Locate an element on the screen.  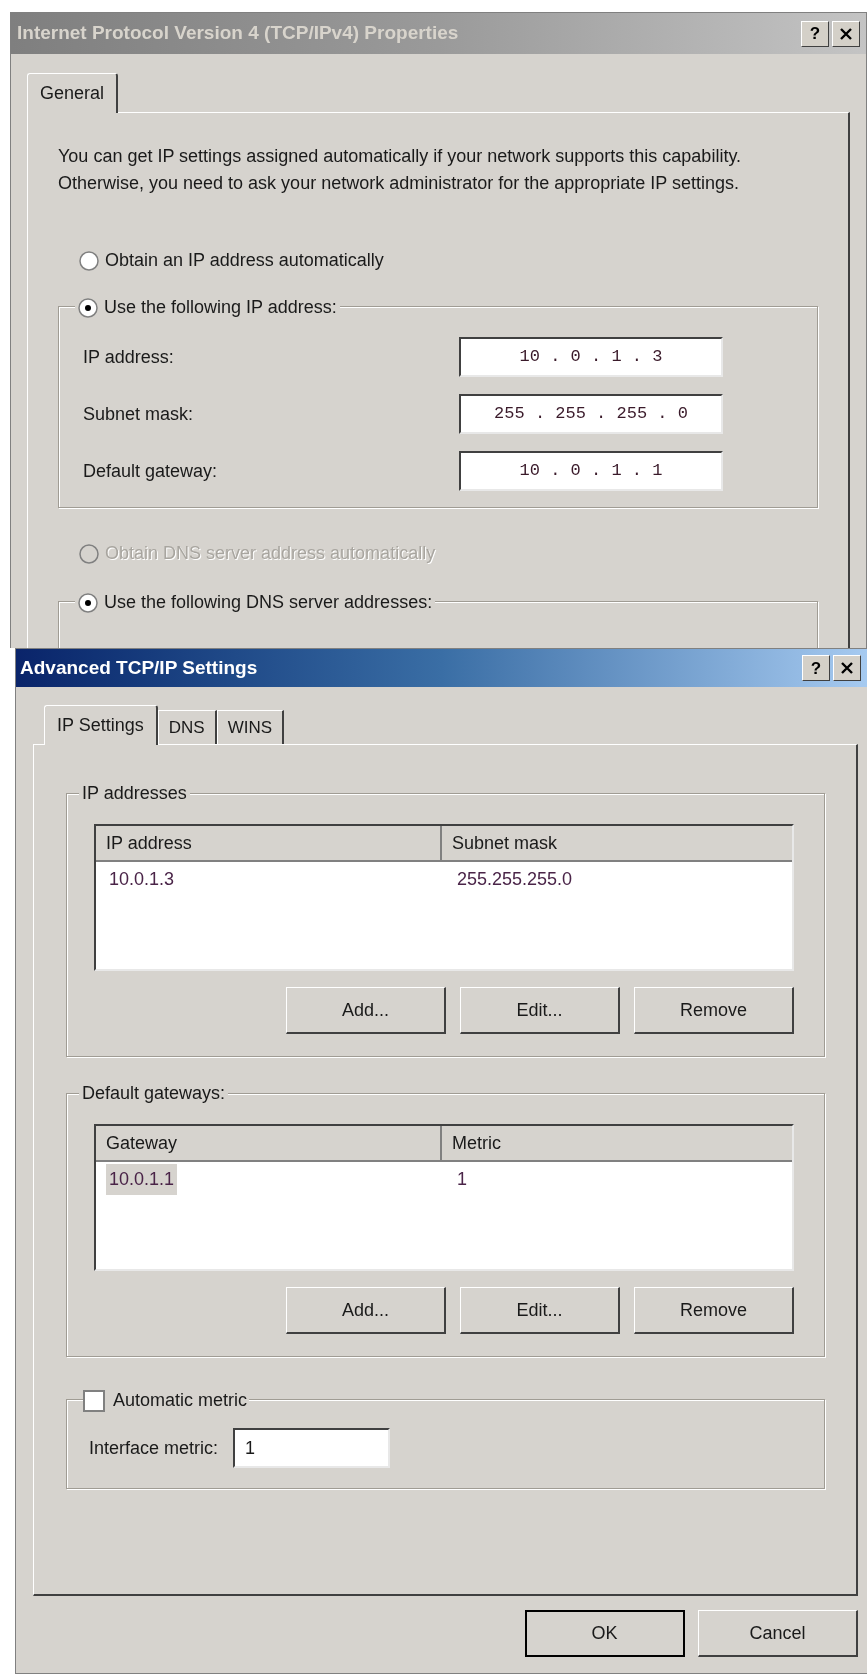
column-header: IP address is located at coordinates (269, 843).